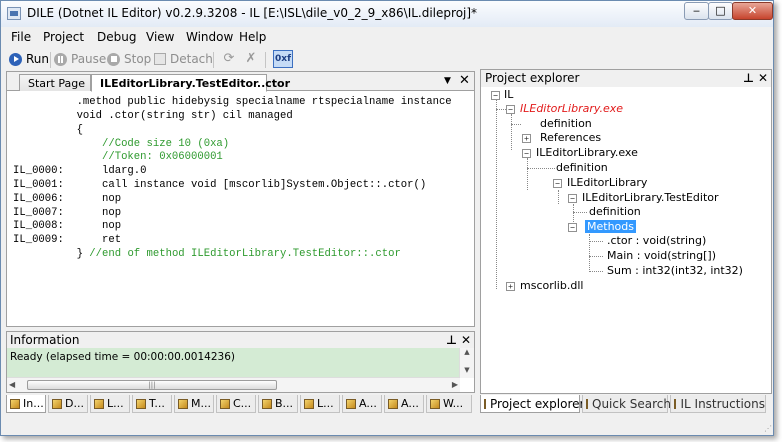  I want to click on code-line: IL_0008: nop, so click(67, 226).